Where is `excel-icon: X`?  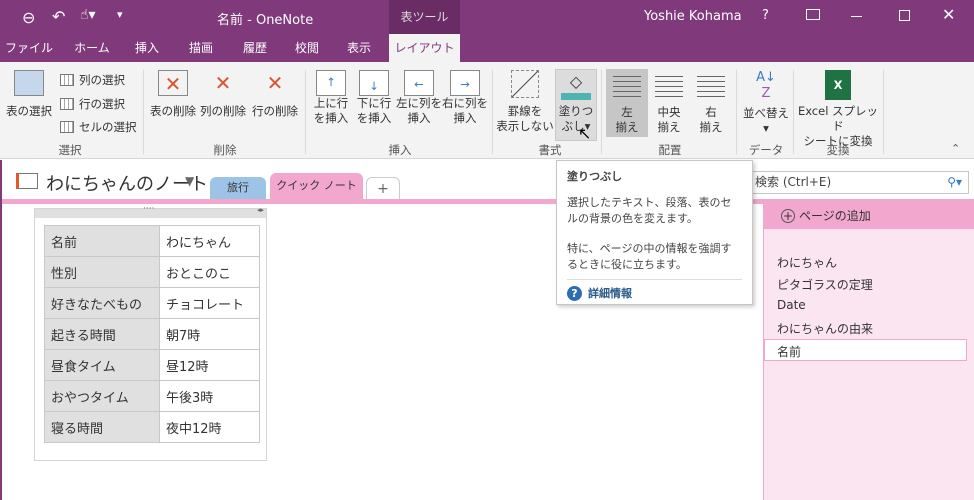 excel-icon: X is located at coordinates (838, 85).